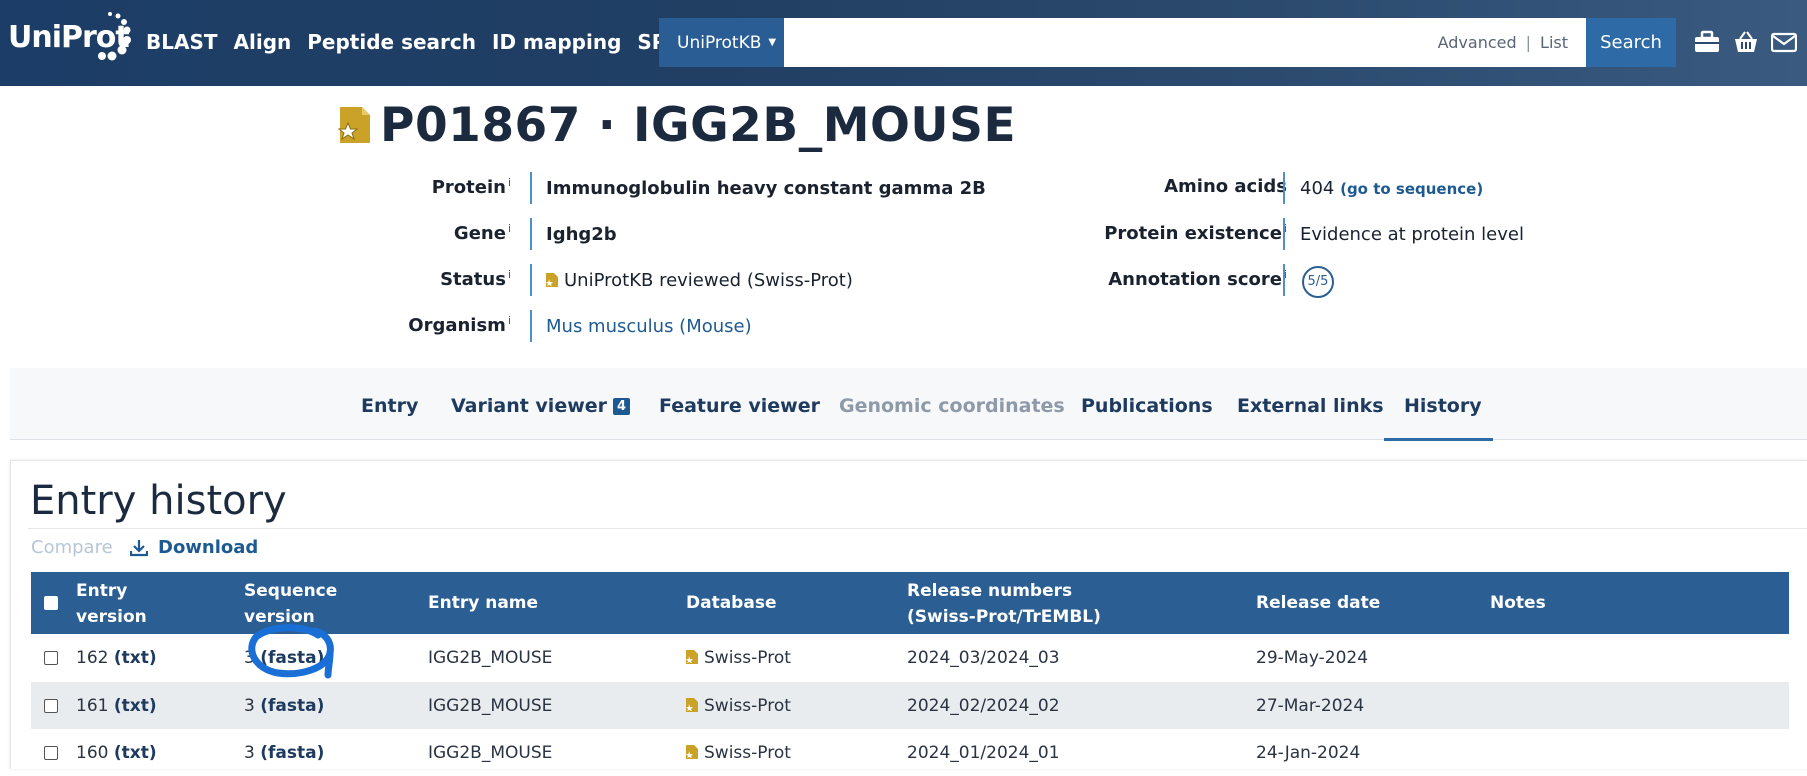 The width and height of the screenshot is (1807, 776). I want to click on tab-publications: Publications, so click(1147, 406).